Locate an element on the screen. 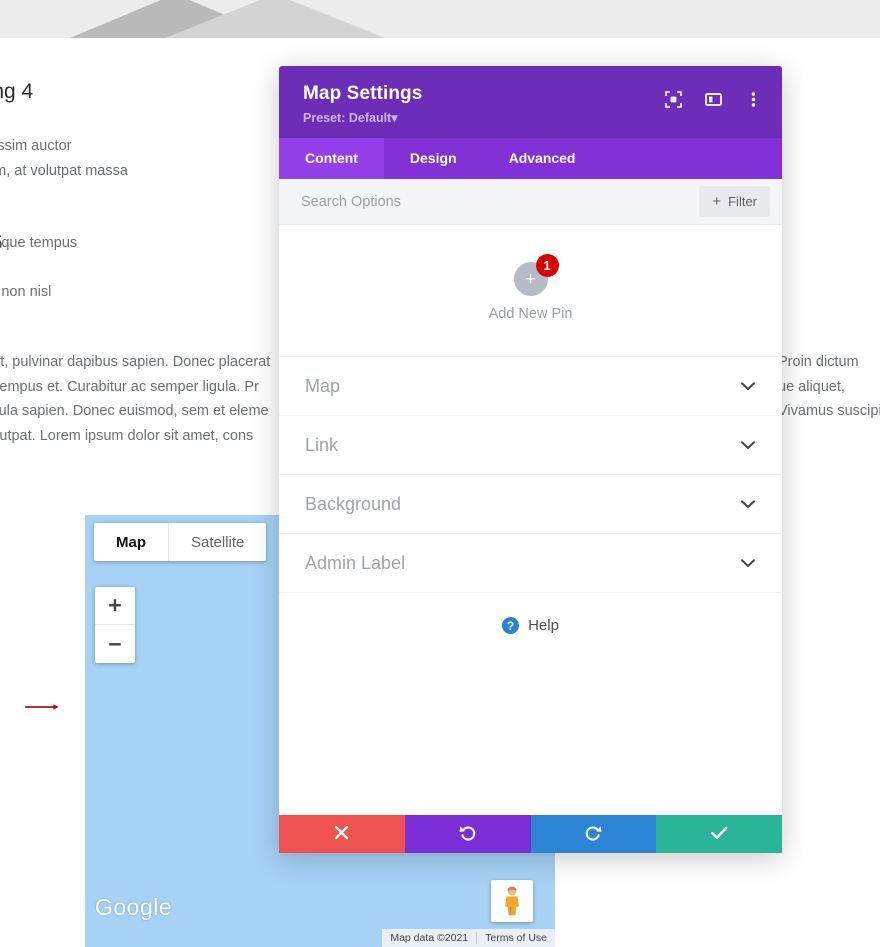 The width and height of the screenshot is (880, 947). map-attribution: Map data ©2021 Terms of Use is located at coordinates (468, 938).